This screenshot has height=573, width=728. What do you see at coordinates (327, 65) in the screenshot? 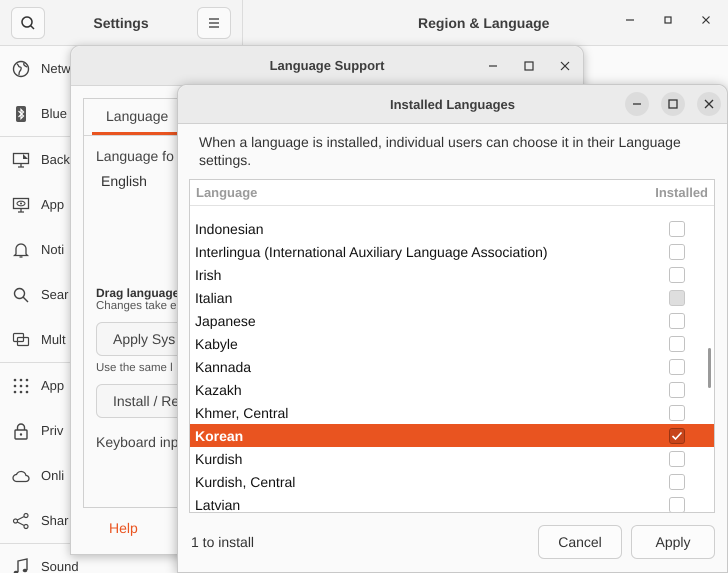
I see `window-title: Language Support` at bounding box center [327, 65].